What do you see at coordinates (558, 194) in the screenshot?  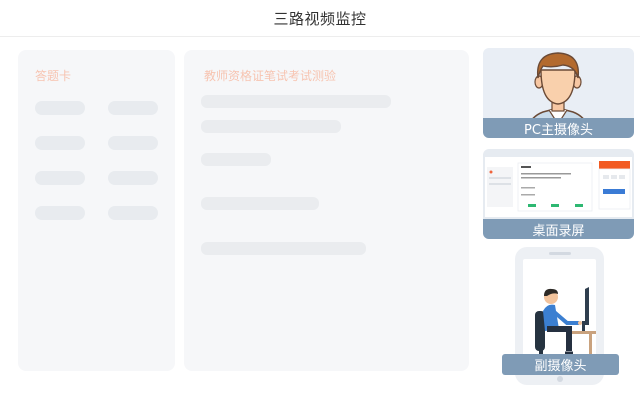 I see `desktop-recording-feed: 桌面录屏` at bounding box center [558, 194].